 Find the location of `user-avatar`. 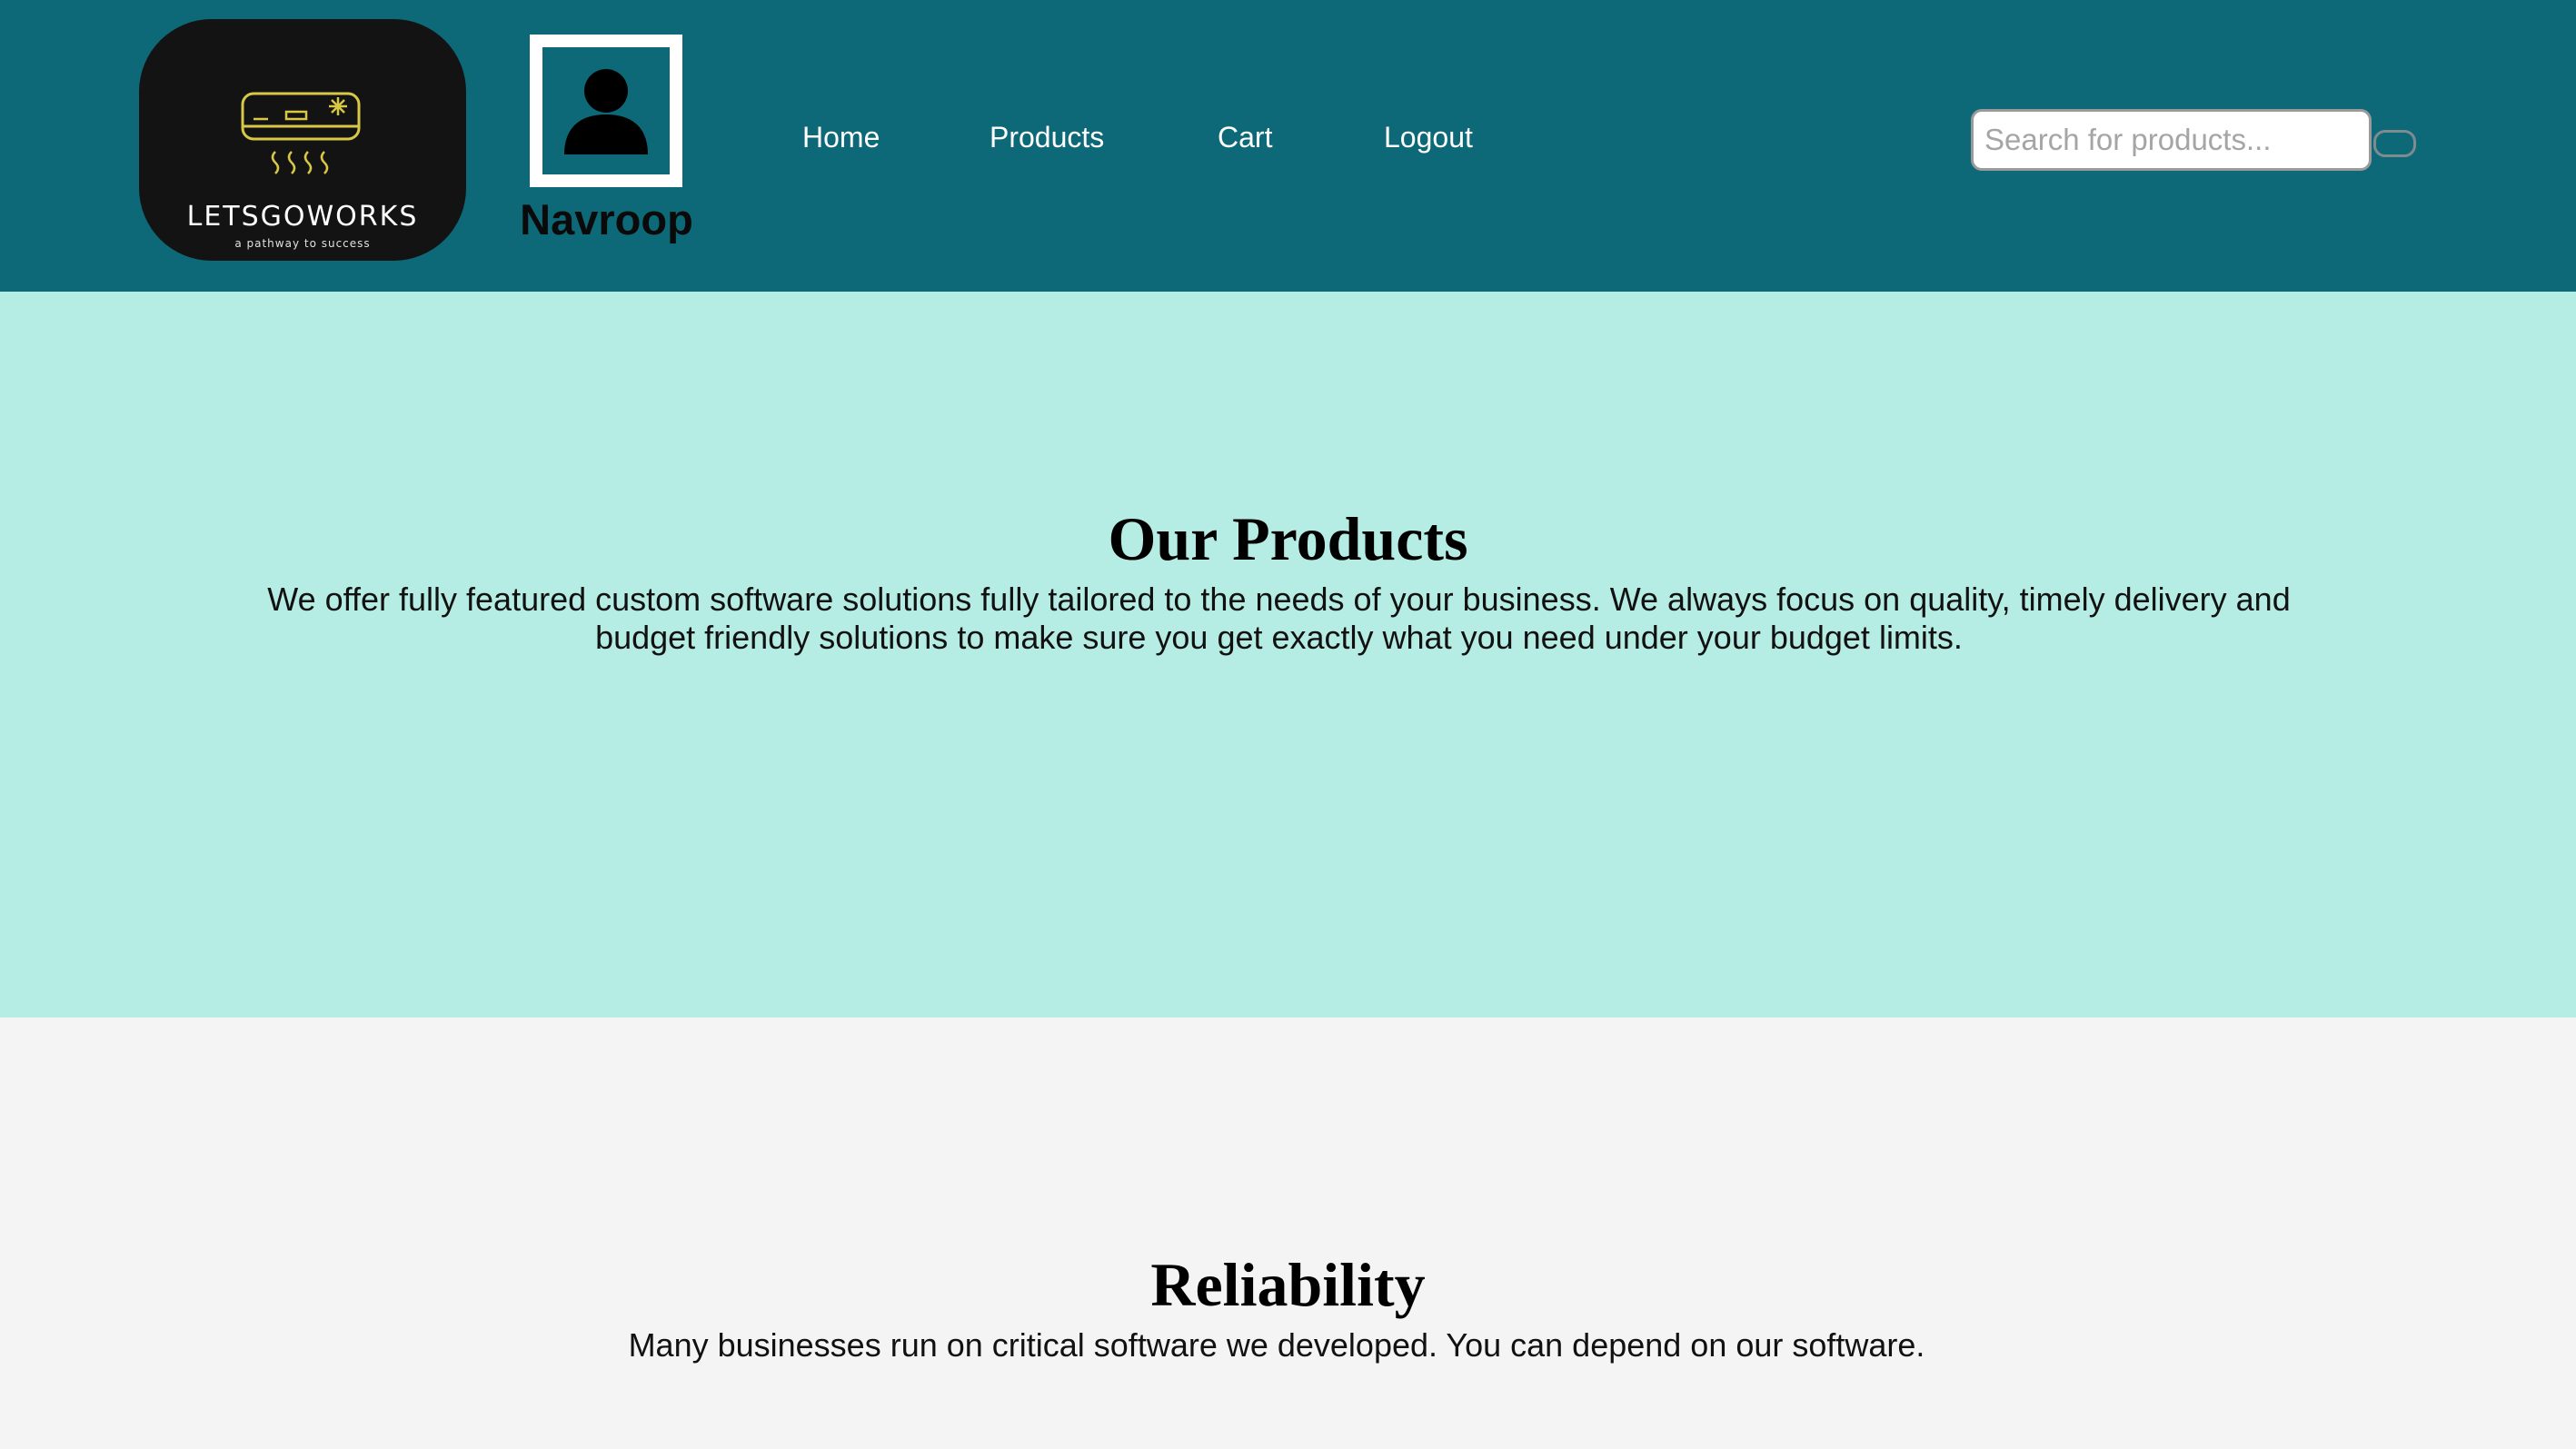

user-avatar is located at coordinates (606, 111).